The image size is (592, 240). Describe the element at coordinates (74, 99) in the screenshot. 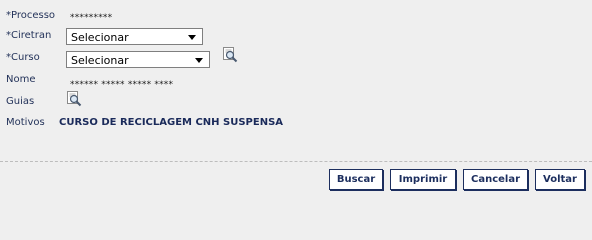

I see `search-guias-icon` at that location.